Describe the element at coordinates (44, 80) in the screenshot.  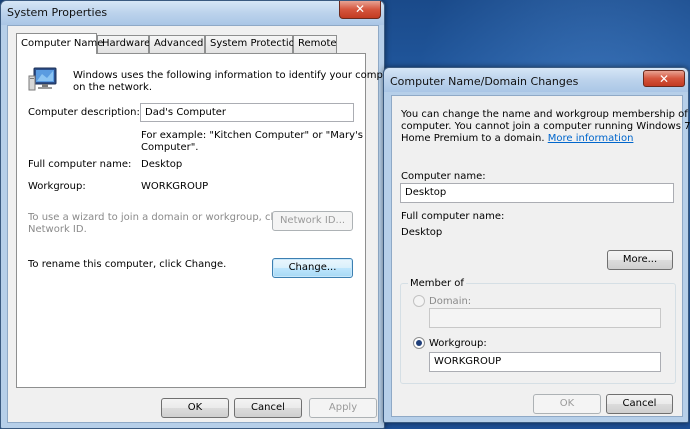
I see `computer-network-icon` at that location.